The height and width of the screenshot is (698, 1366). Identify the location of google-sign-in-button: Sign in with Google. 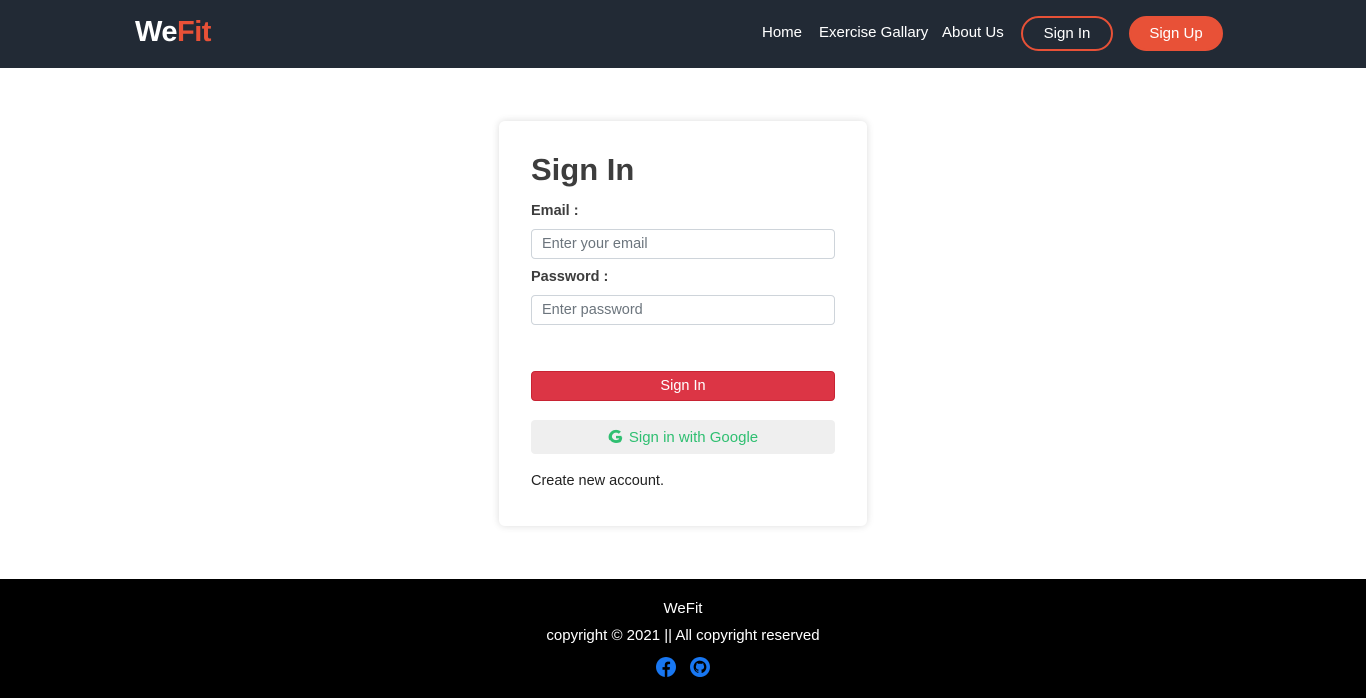
(683, 437).